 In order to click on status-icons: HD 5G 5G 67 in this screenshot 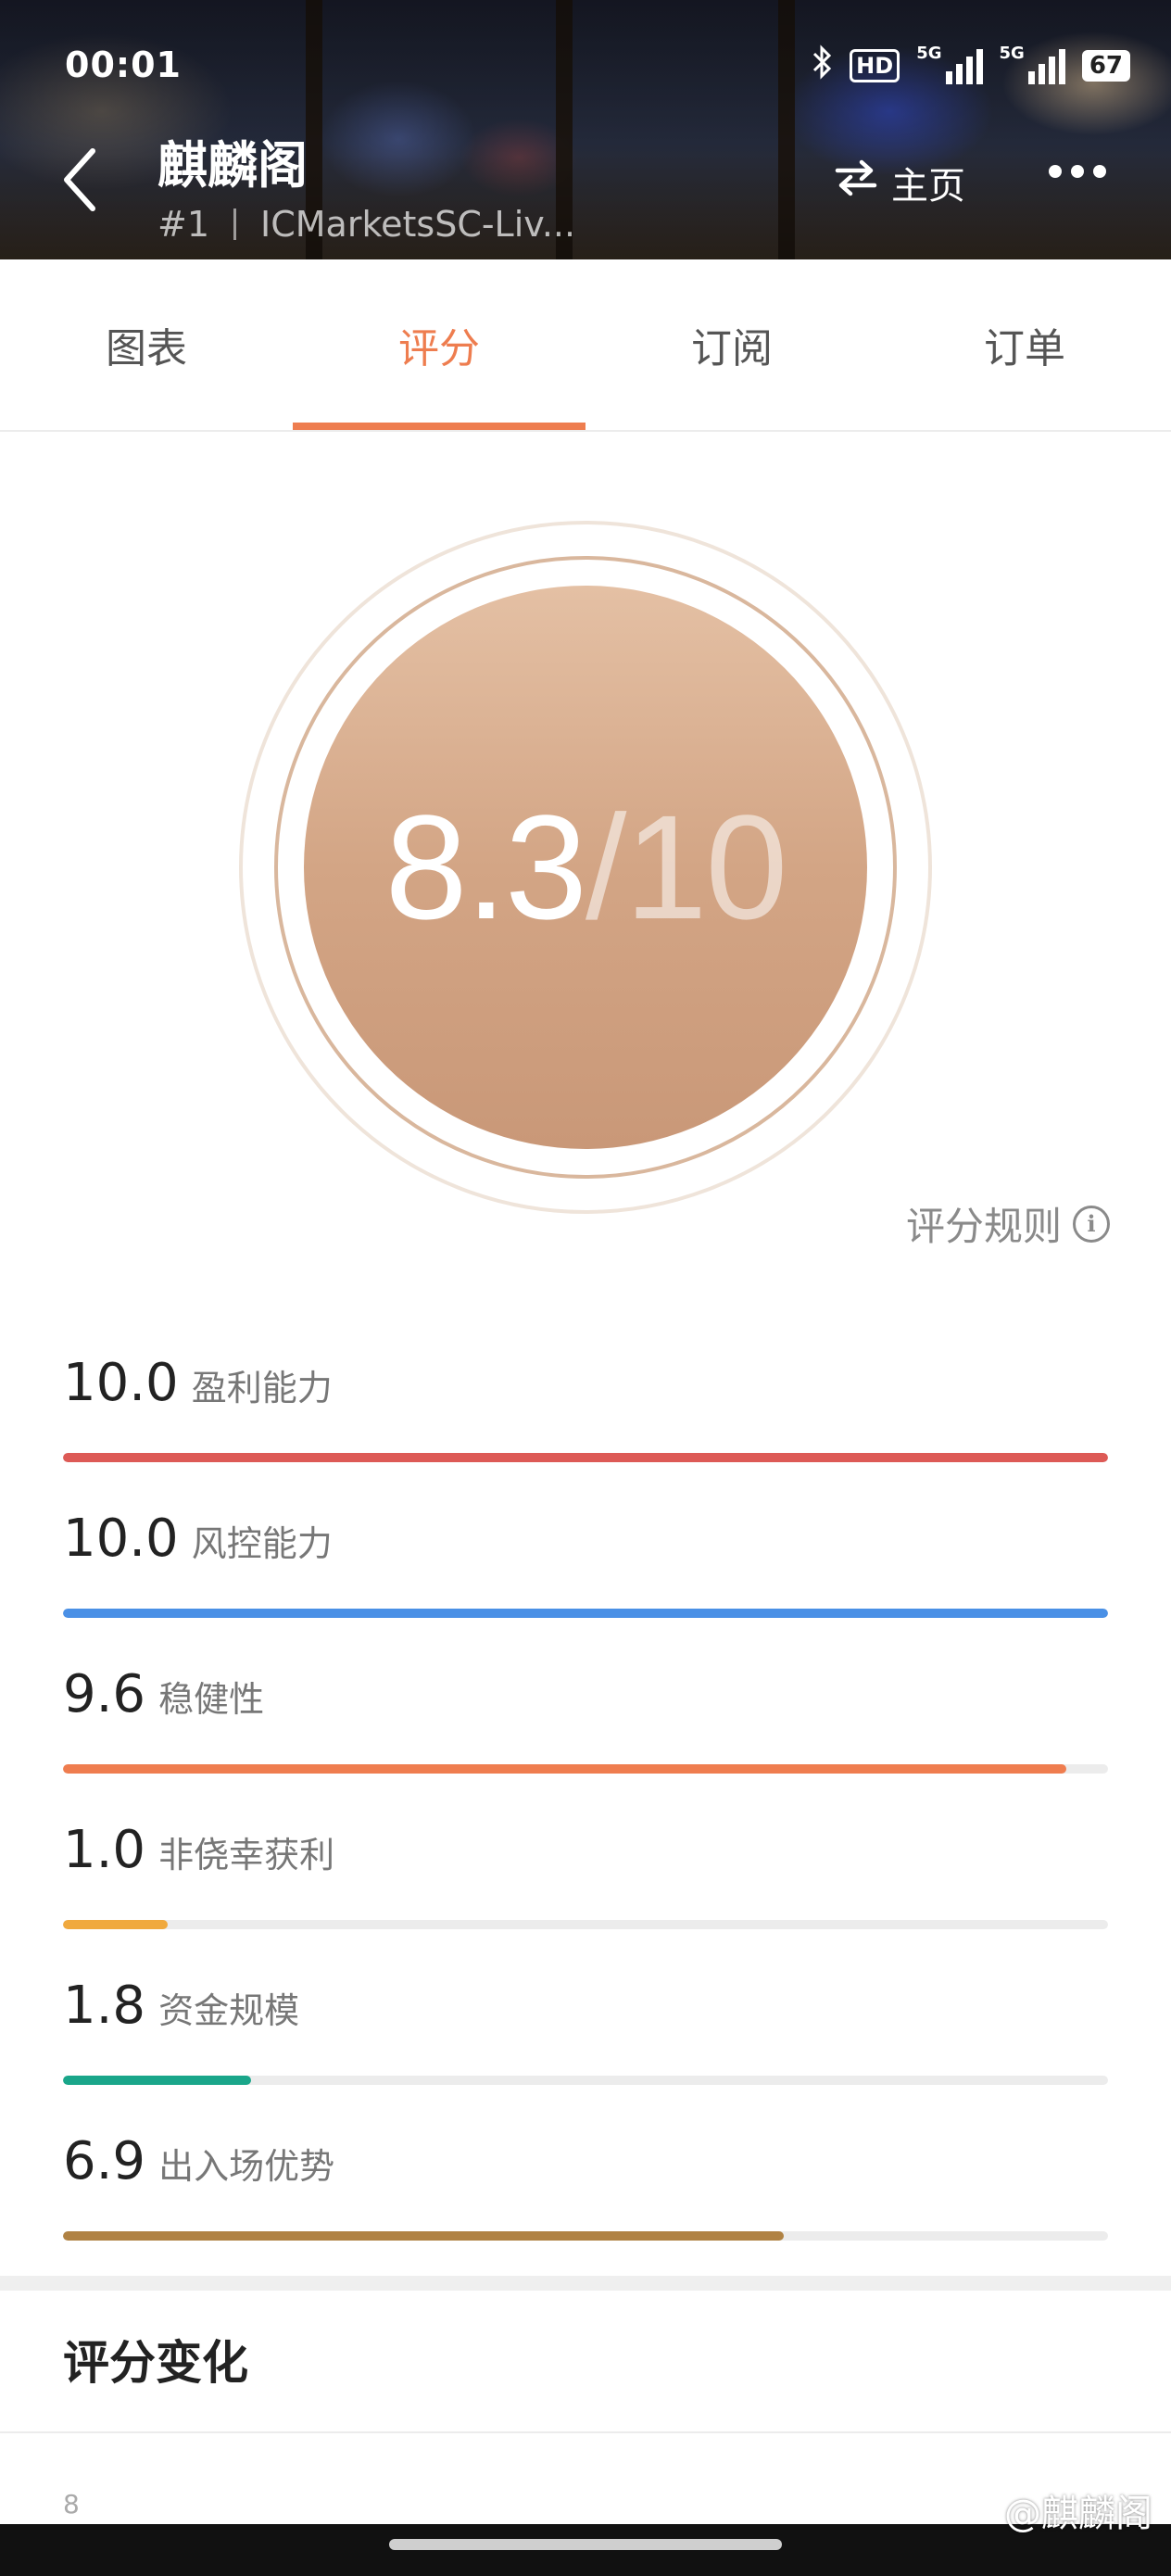, I will do `click(971, 65)`.